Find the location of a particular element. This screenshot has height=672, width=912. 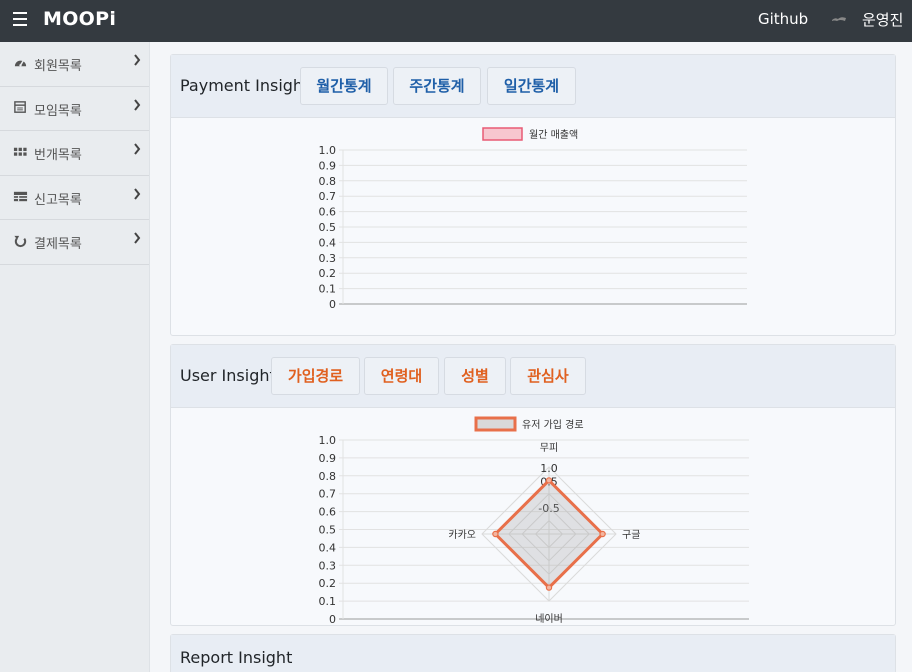

tab-age-group: 연령대 is located at coordinates (401, 376).